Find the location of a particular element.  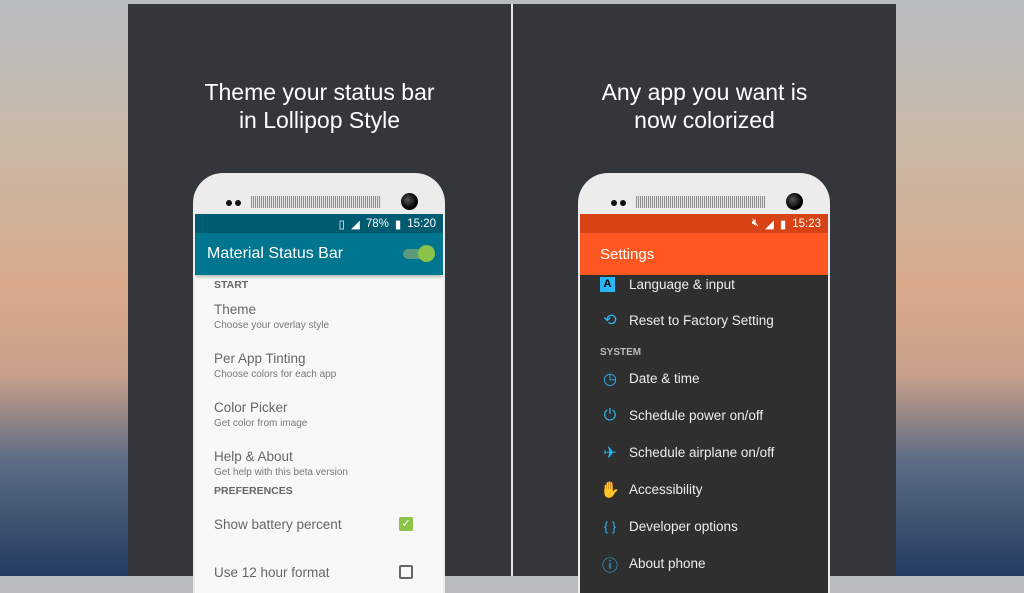

section-header: PREFERENCES is located at coordinates (253, 491).